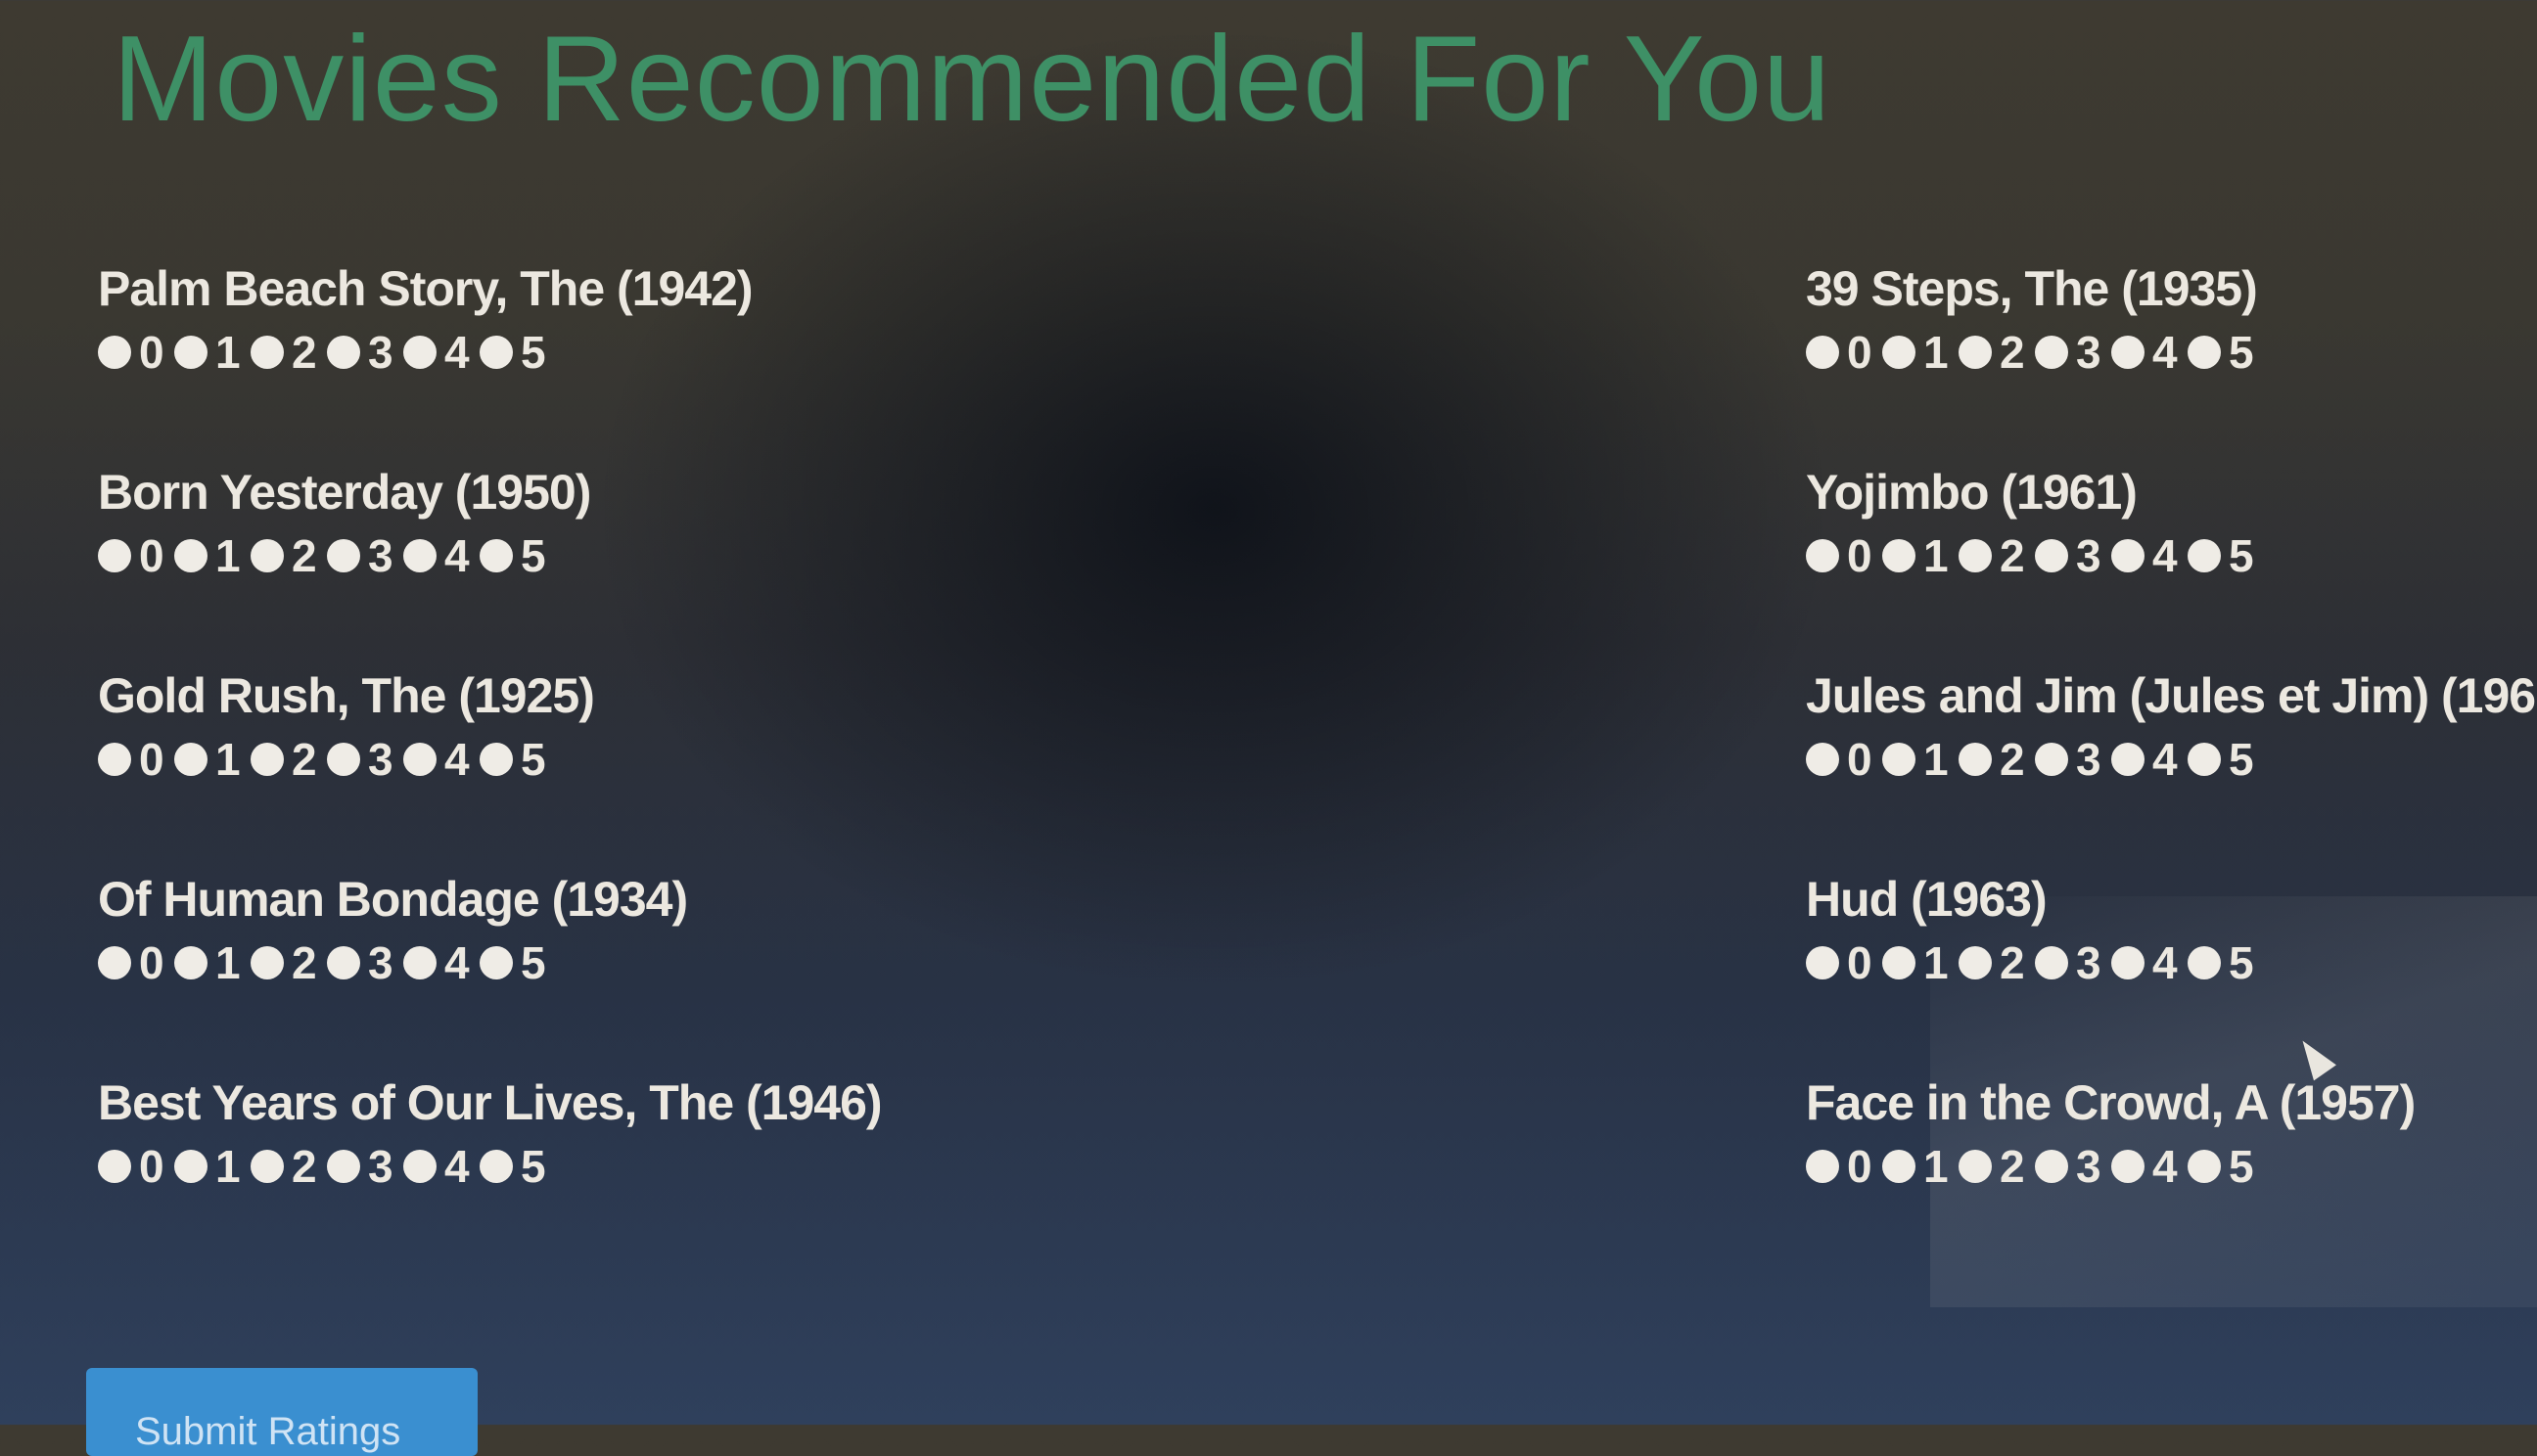 The image size is (2537, 1456). I want to click on submit-ratings-button: Submit Ratings, so click(282, 1412).